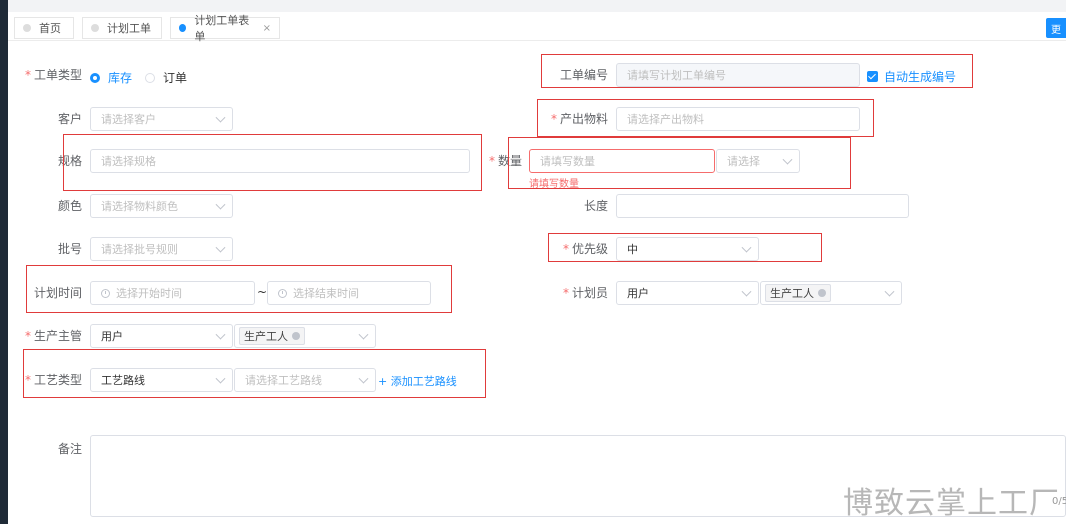 This screenshot has height=524, width=1066. What do you see at coordinates (161, 119) in the screenshot?
I see `customer-select: 请选择客户` at bounding box center [161, 119].